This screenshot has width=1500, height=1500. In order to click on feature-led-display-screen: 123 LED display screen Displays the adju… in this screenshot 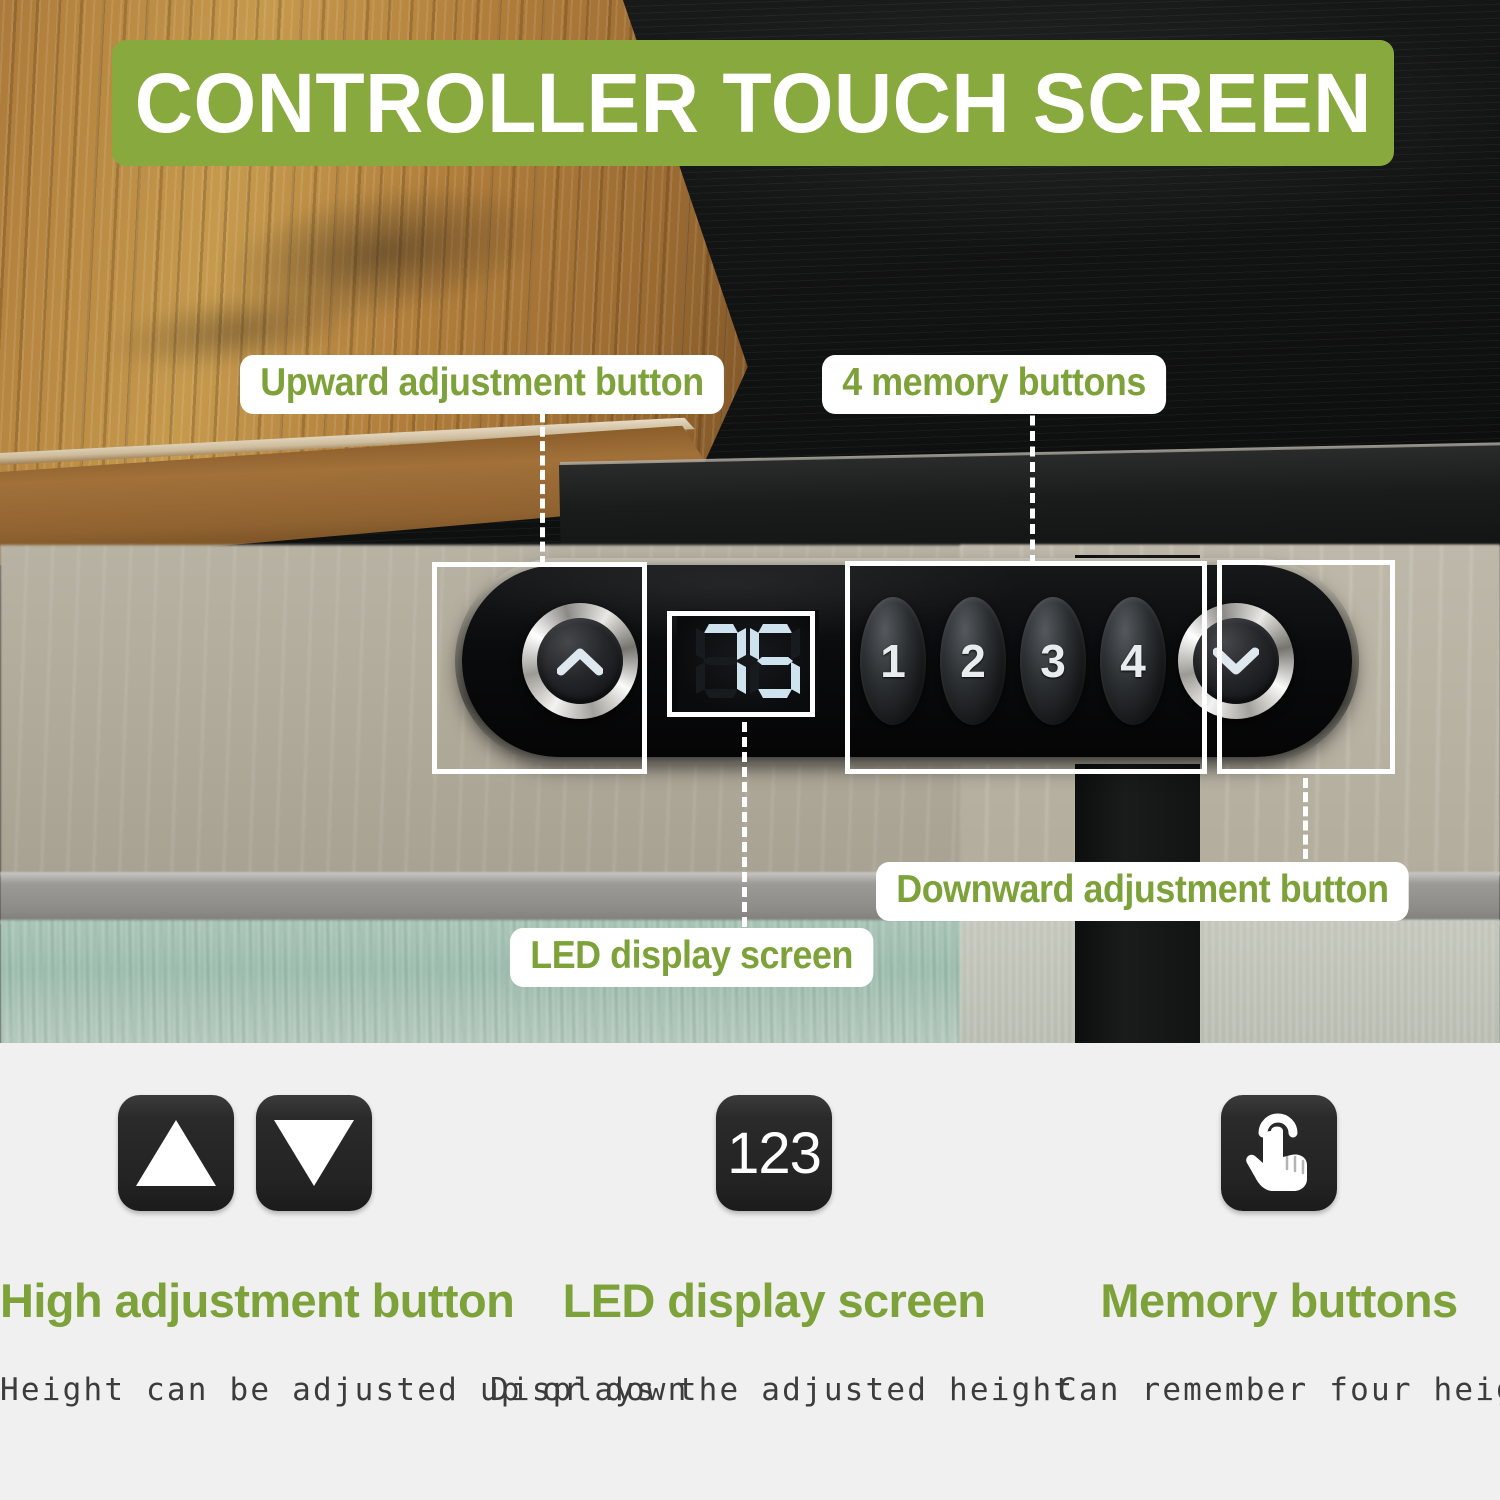, I will do `click(782, 1225)`.